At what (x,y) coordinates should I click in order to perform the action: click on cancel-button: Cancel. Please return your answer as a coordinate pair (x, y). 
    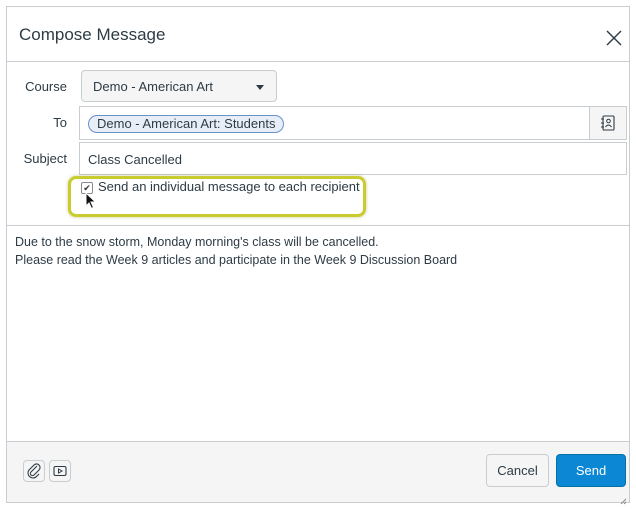
    Looking at the image, I should click on (517, 470).